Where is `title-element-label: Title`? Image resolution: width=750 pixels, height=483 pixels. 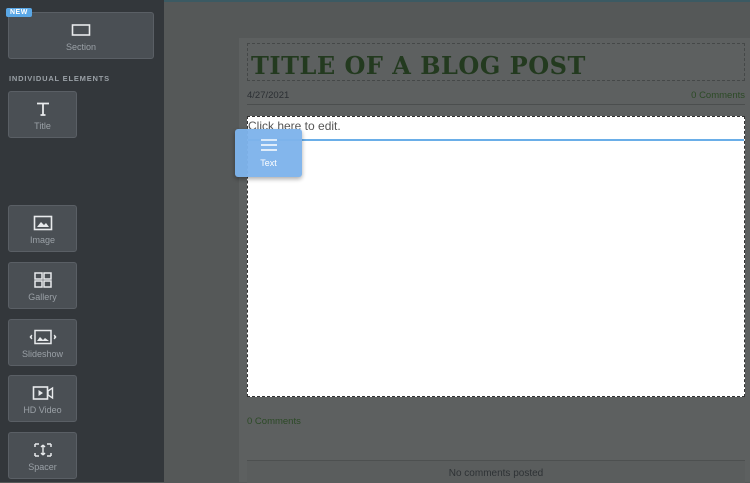 title-element-label: Title is located at coordinates (42, 126).